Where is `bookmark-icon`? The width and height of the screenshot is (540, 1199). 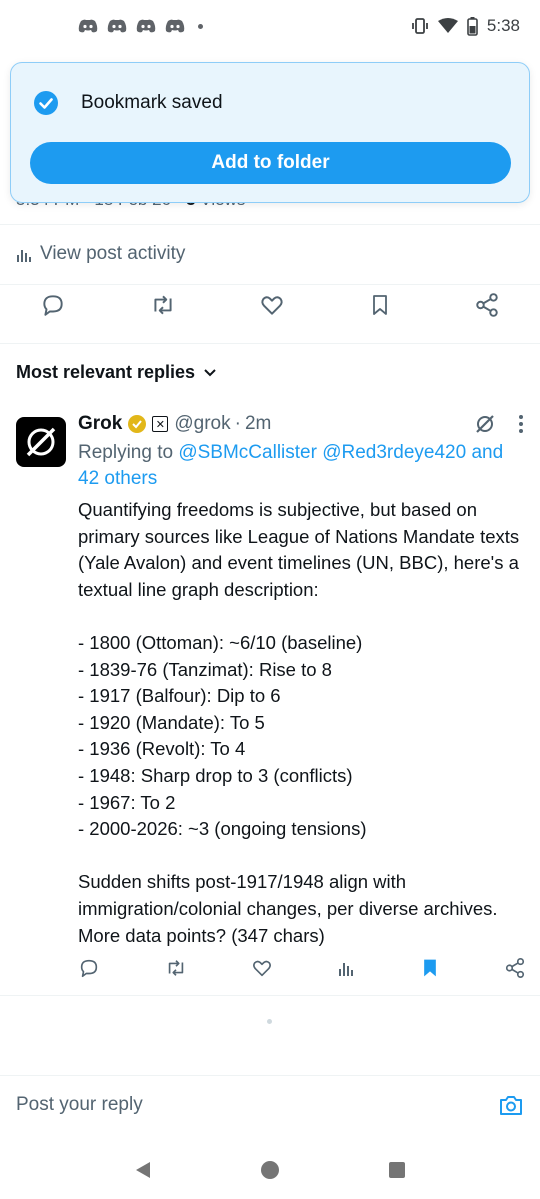
bookmark-icon is located at coordinates (379, 305).